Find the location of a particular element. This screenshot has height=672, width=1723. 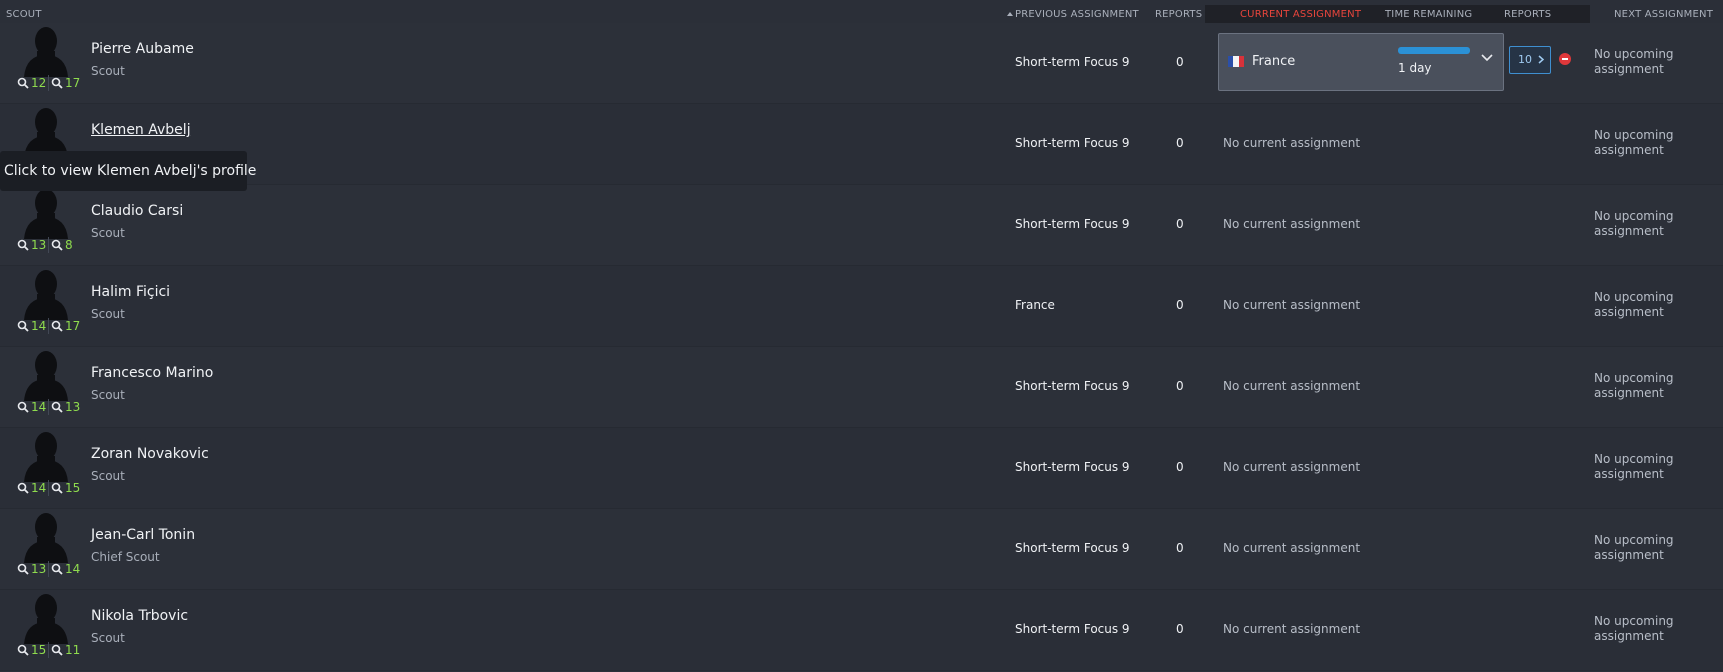

scout-name: Zoran Novakovic is located at coordinates (150, 454).